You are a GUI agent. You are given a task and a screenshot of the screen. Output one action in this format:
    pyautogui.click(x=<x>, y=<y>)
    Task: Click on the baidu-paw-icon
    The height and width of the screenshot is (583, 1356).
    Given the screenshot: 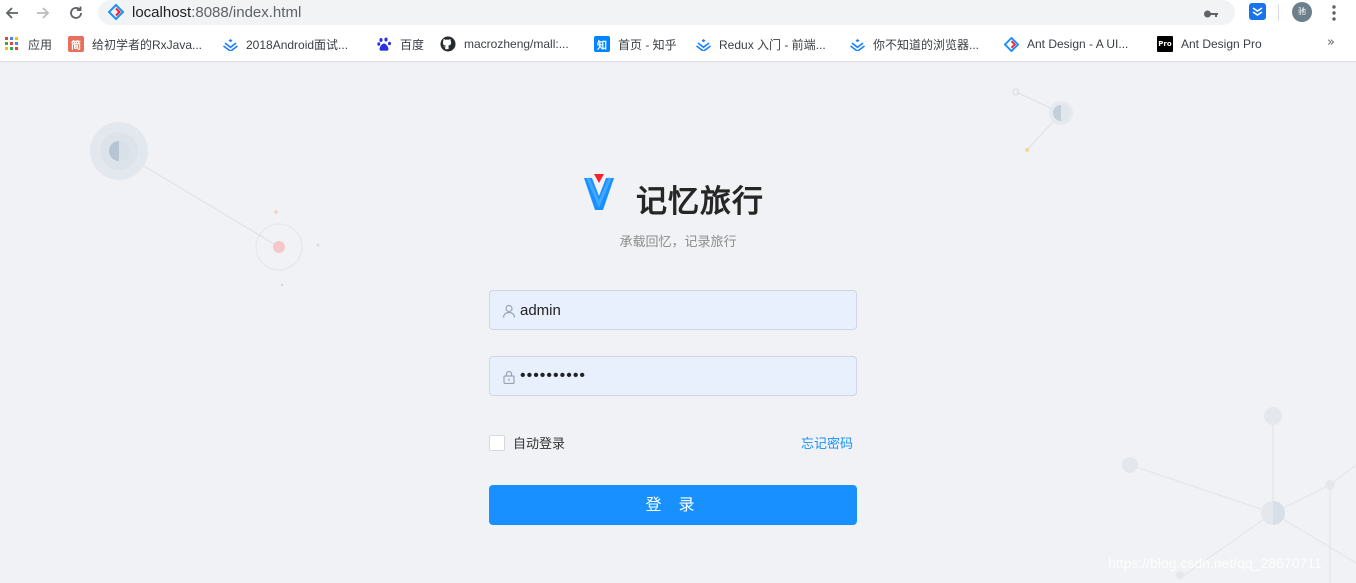 What is the action you would take?
    pyautogui.click(x=384, y=44)
    